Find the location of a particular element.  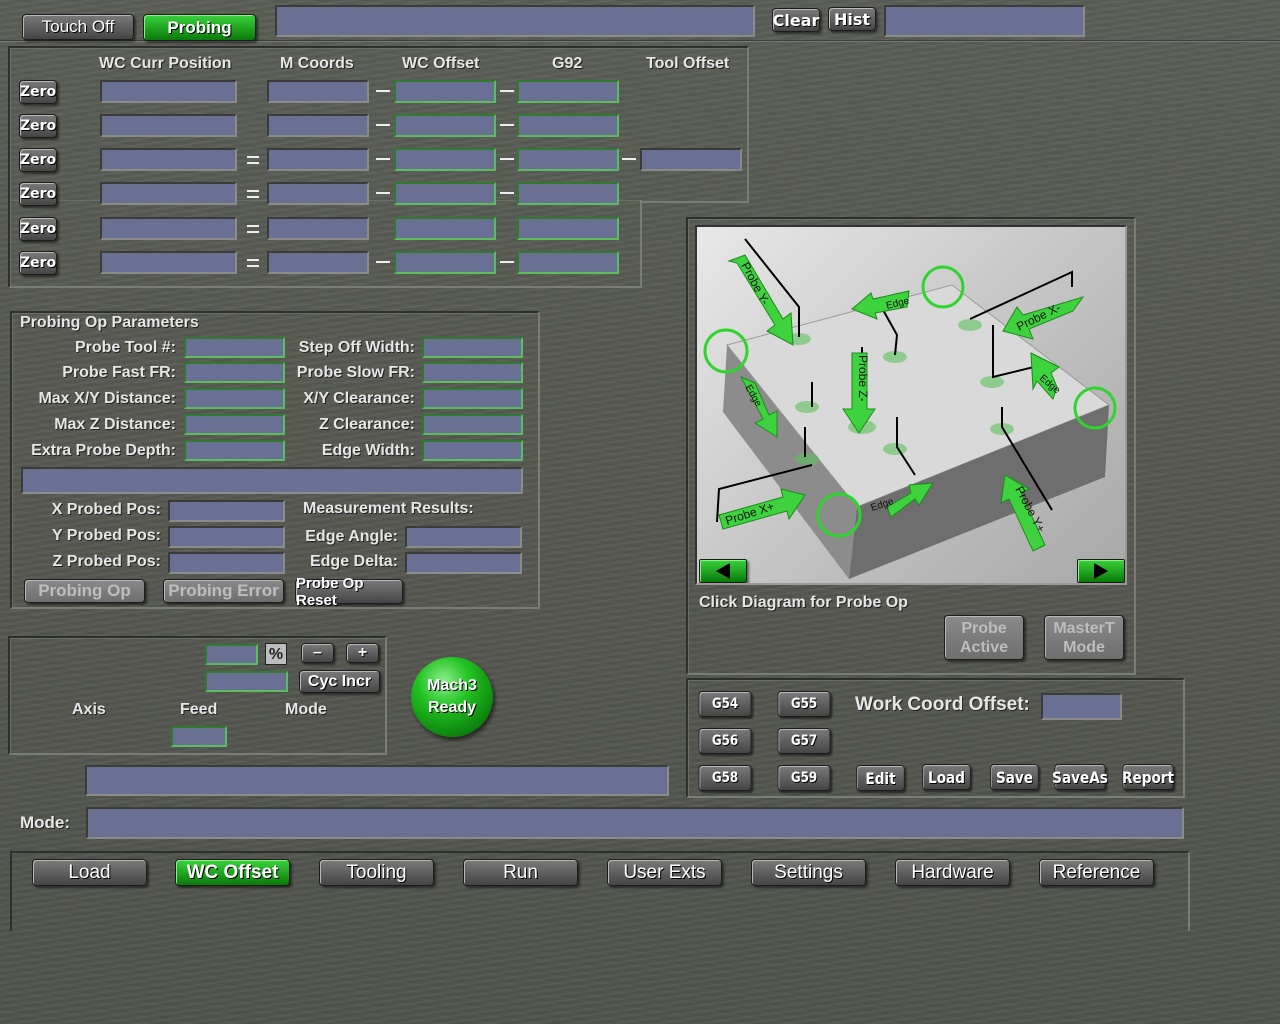

xy-clearance-label: X/Y Clearance: is located at coordinates (359, 398).